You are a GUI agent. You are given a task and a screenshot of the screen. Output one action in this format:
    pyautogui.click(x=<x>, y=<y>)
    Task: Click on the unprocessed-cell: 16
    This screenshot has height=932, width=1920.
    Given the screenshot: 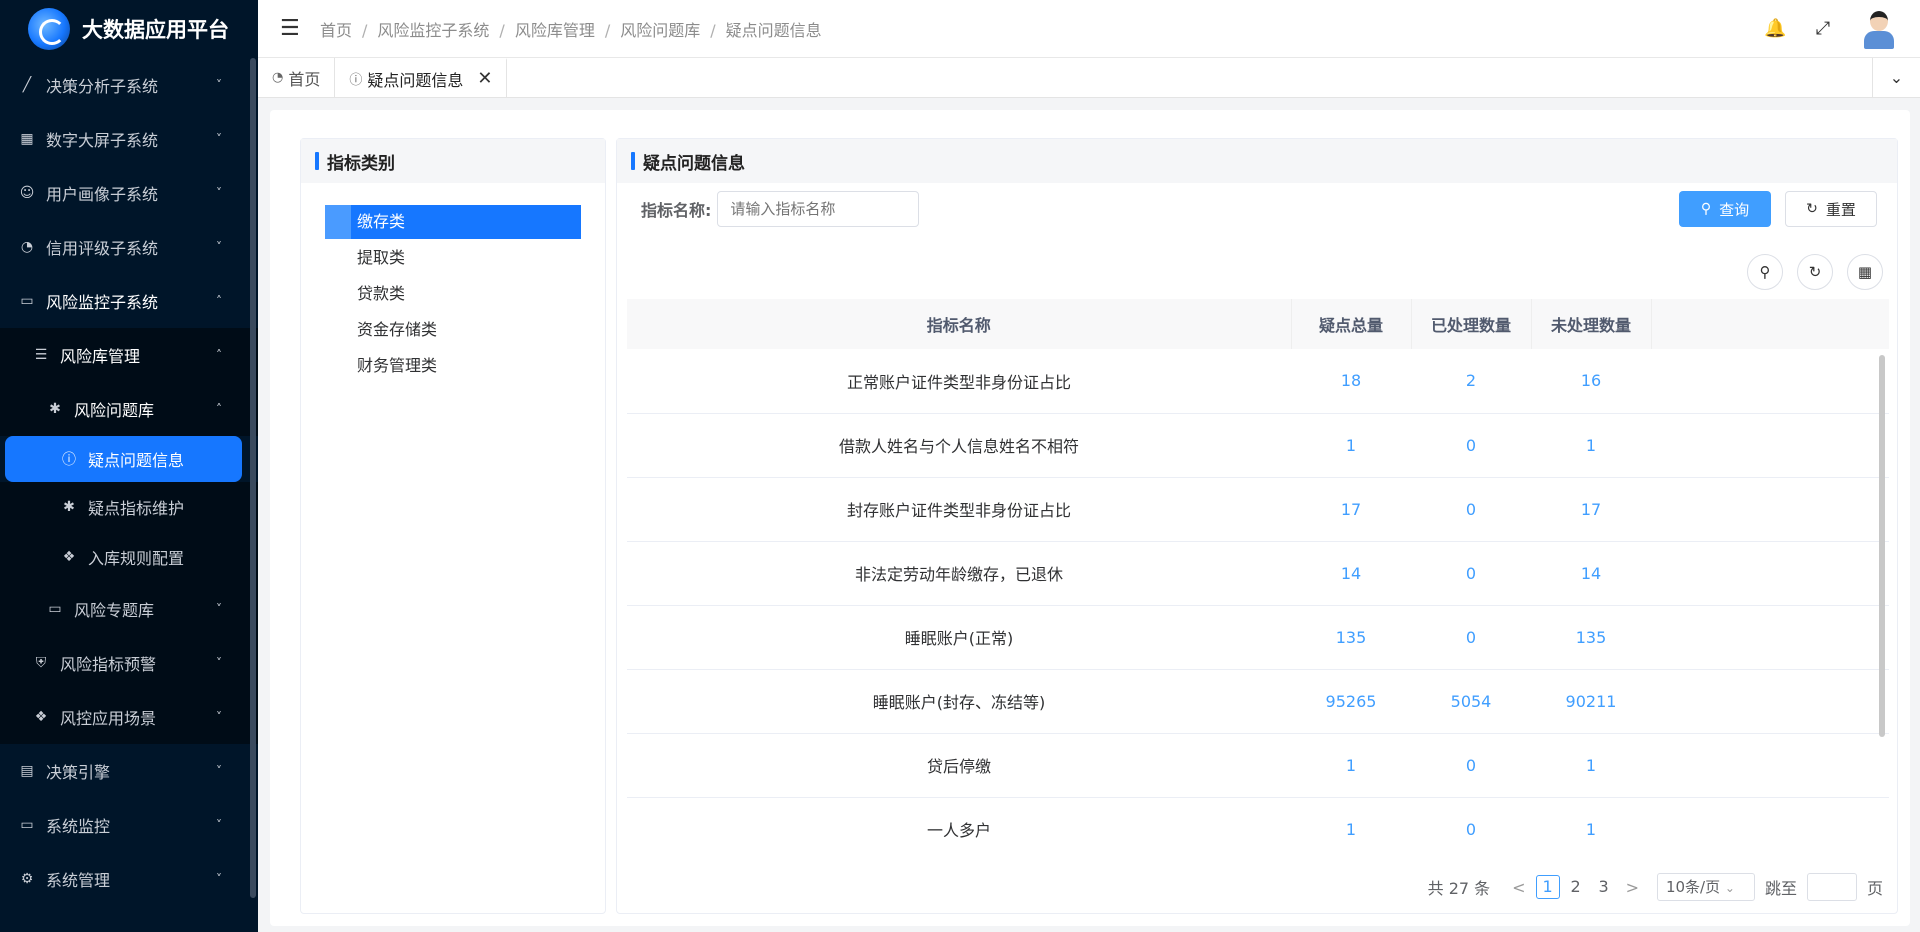 What is the action you would take?
    pyautogui.click(x=1591, y=381)
    